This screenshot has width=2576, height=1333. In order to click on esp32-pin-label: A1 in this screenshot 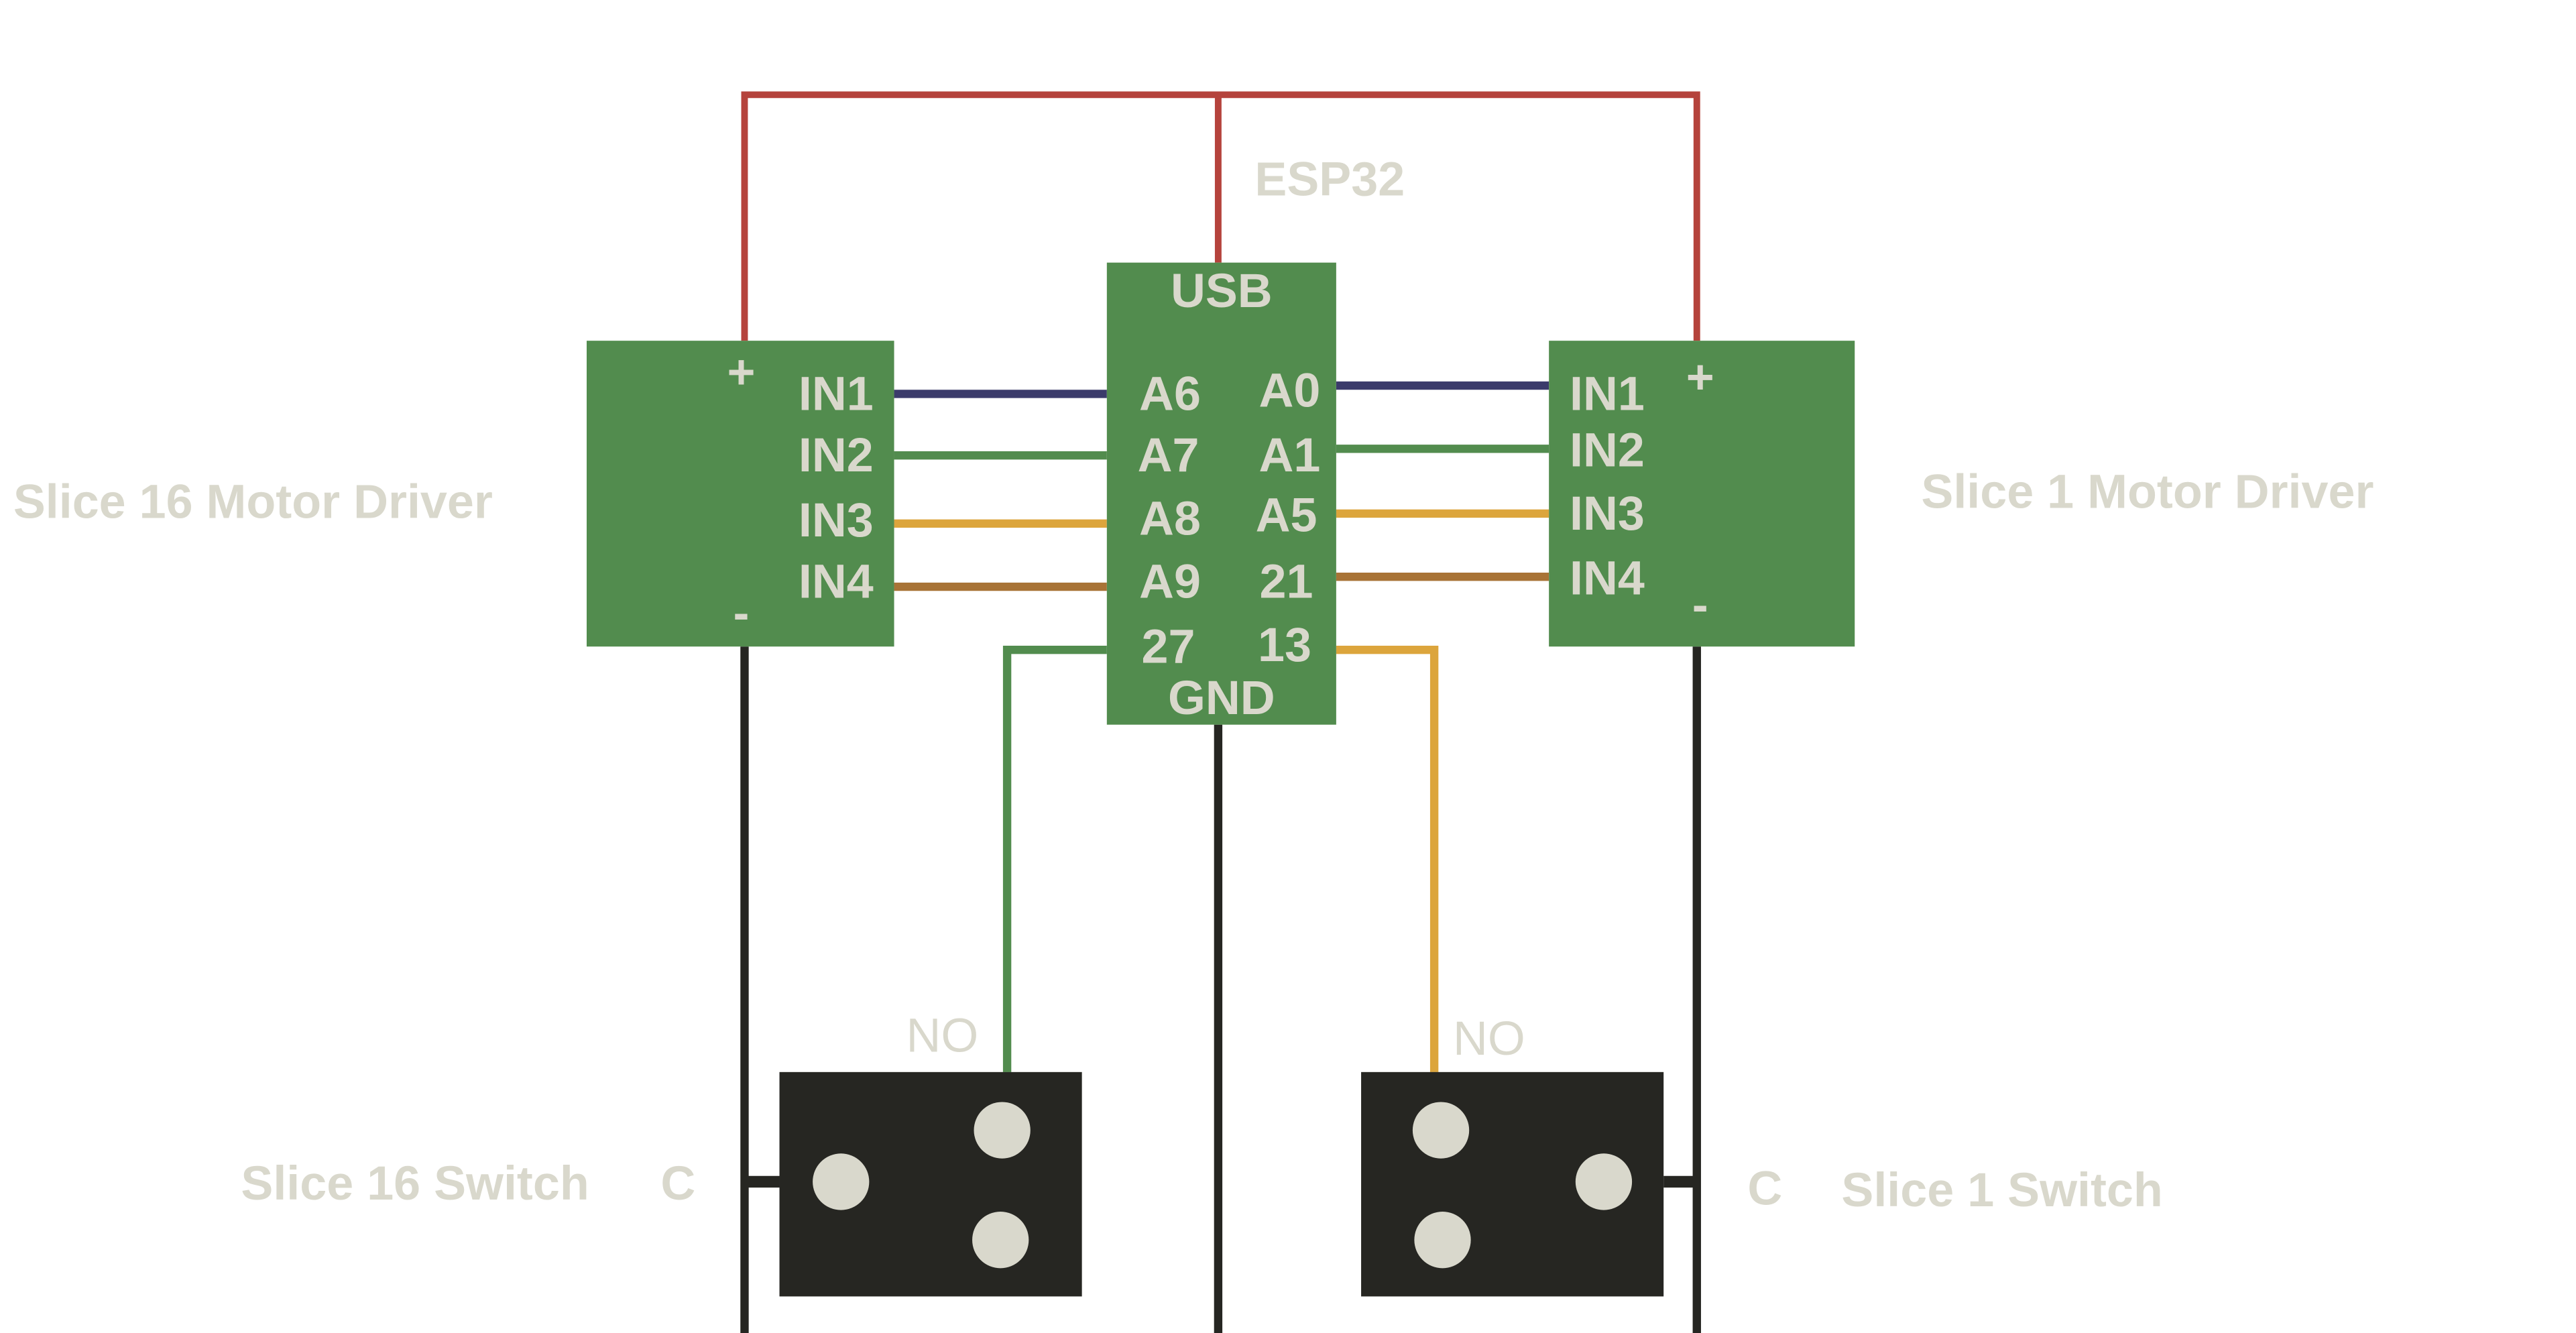, I will do `click(1290, 455)`.